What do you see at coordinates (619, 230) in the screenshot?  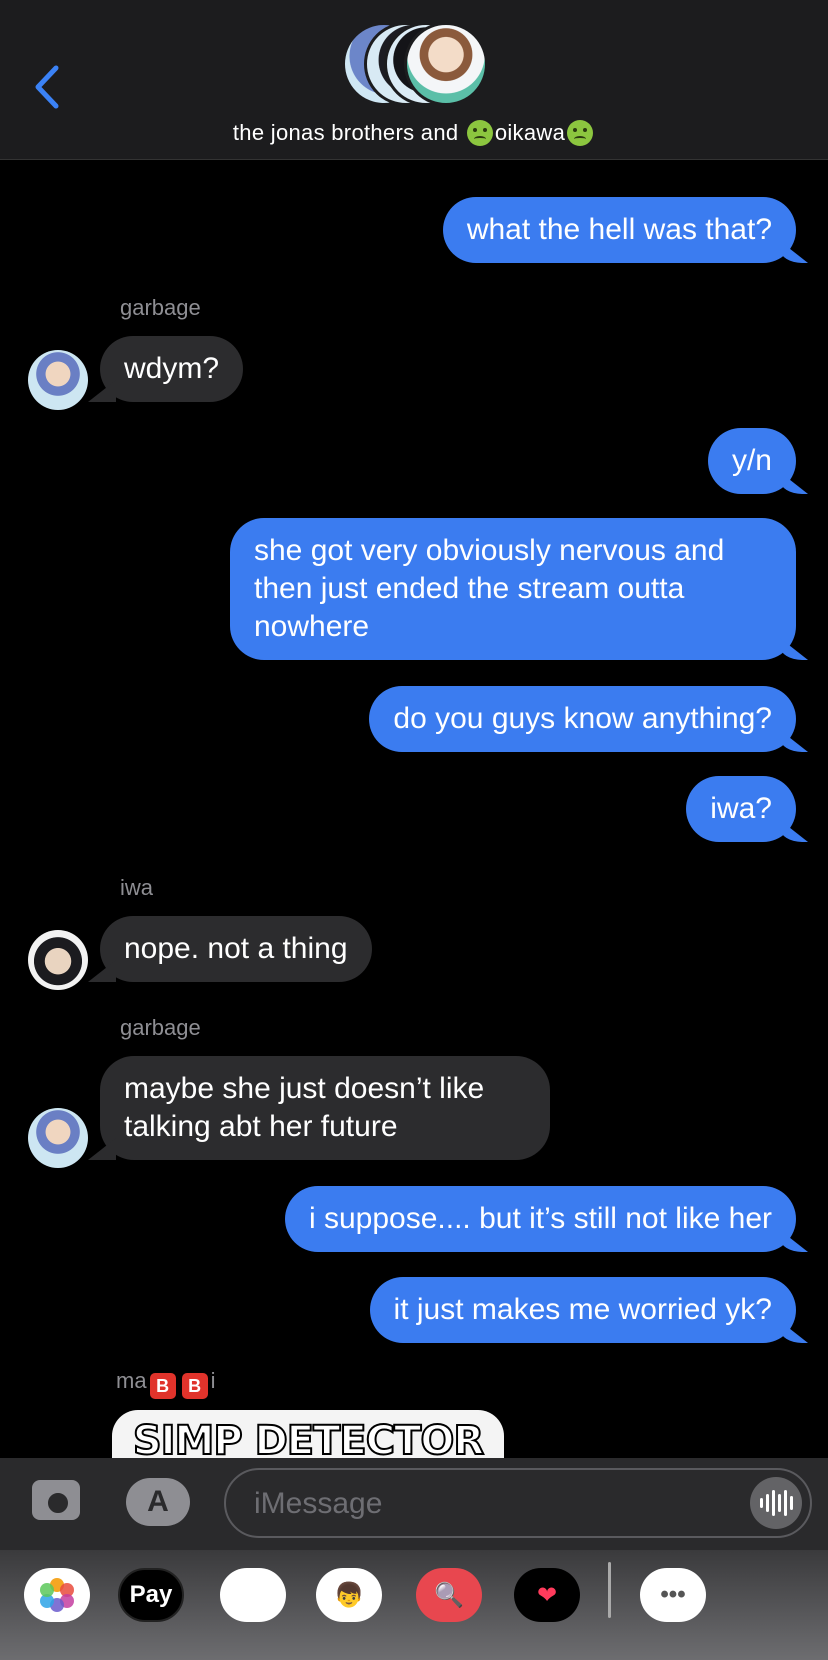 I see `outgoing-message: what the hell was that?` at bounding box center [619, 230].